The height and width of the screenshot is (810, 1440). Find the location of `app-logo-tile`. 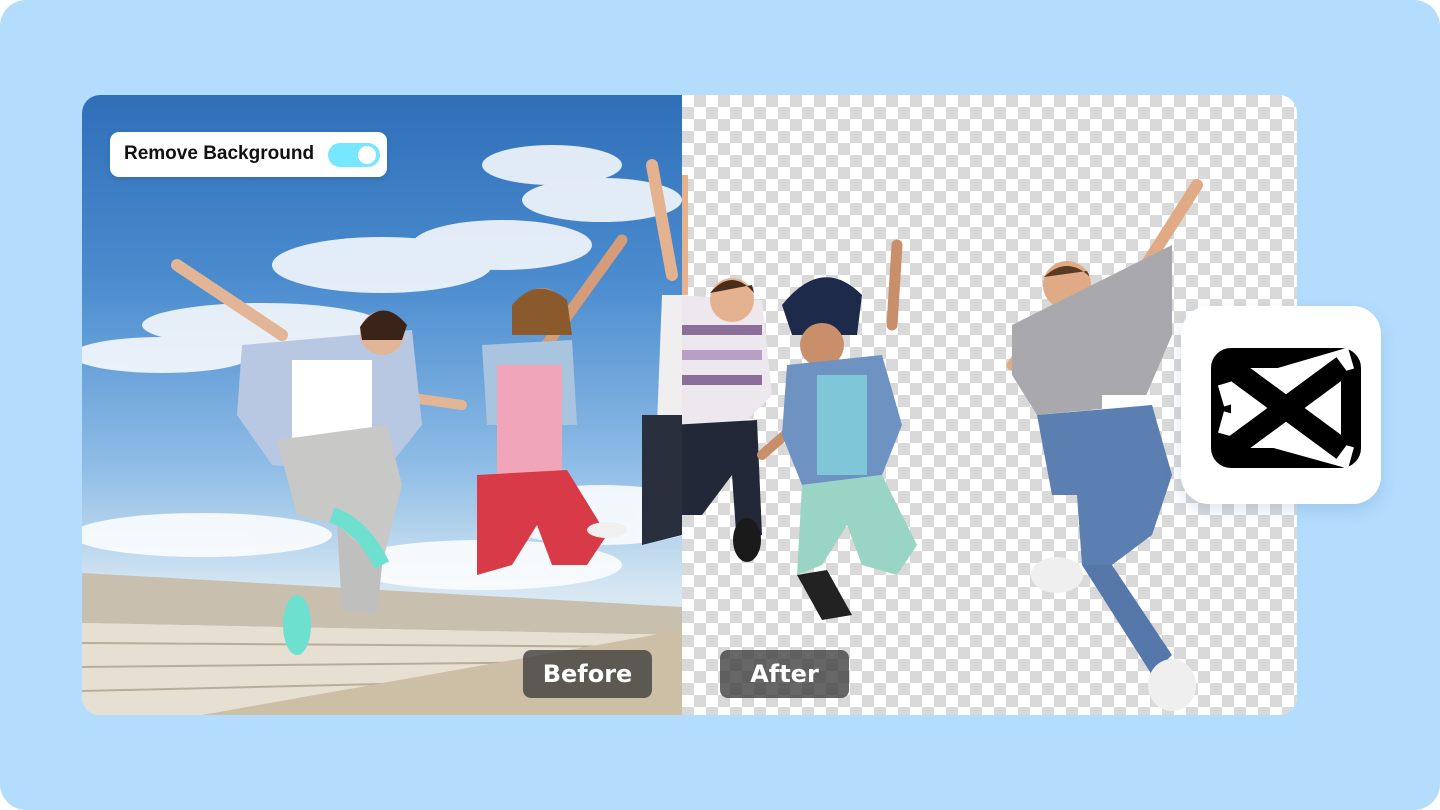

app-logo-tile is located at coordinates (1281, 405).